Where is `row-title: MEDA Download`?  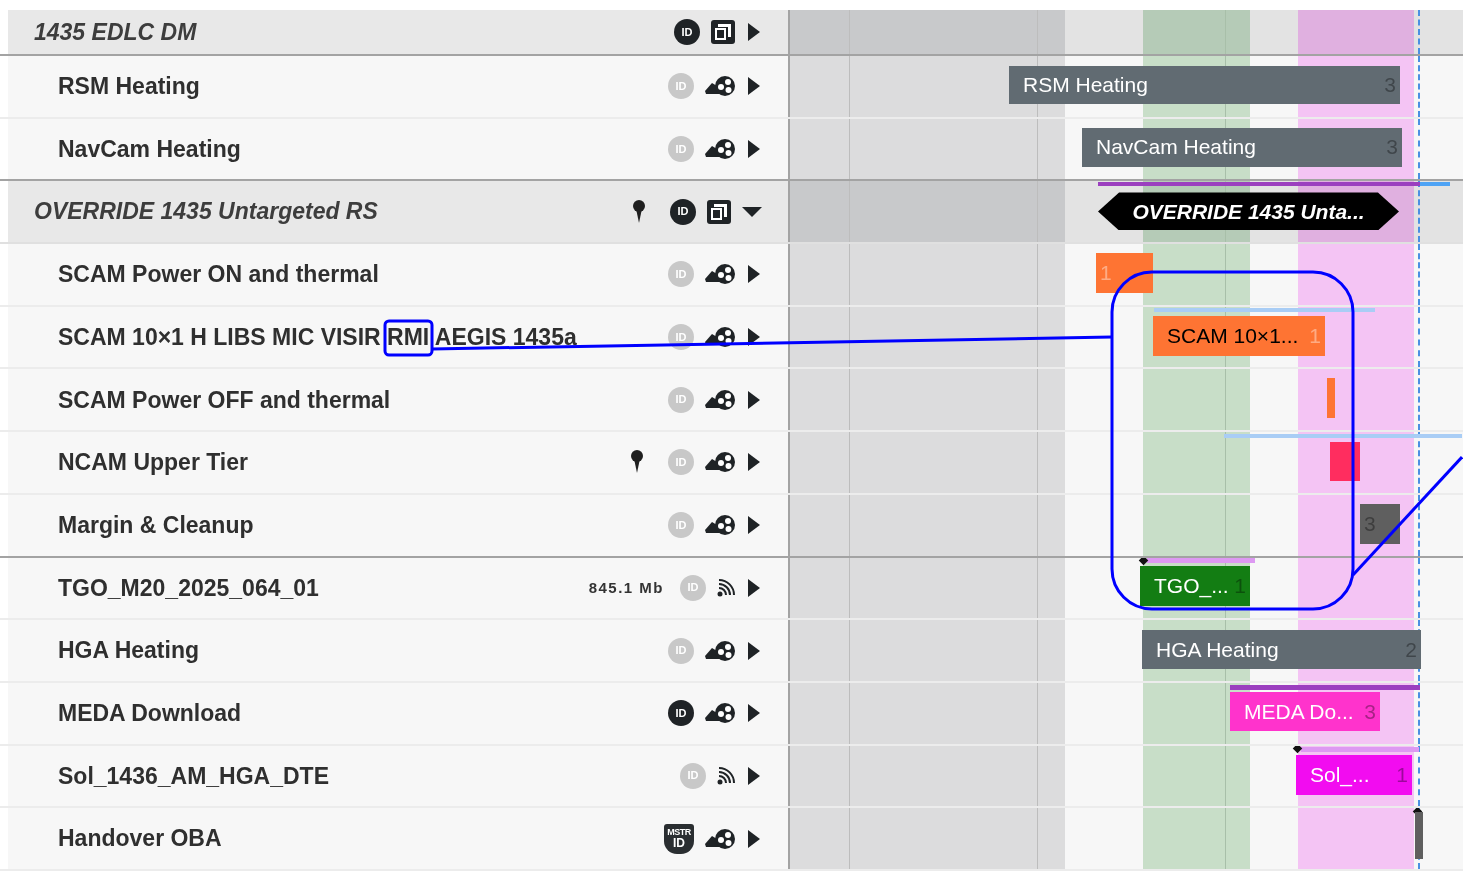 row-title: MEDA Download is located at coordinates (150, 713).